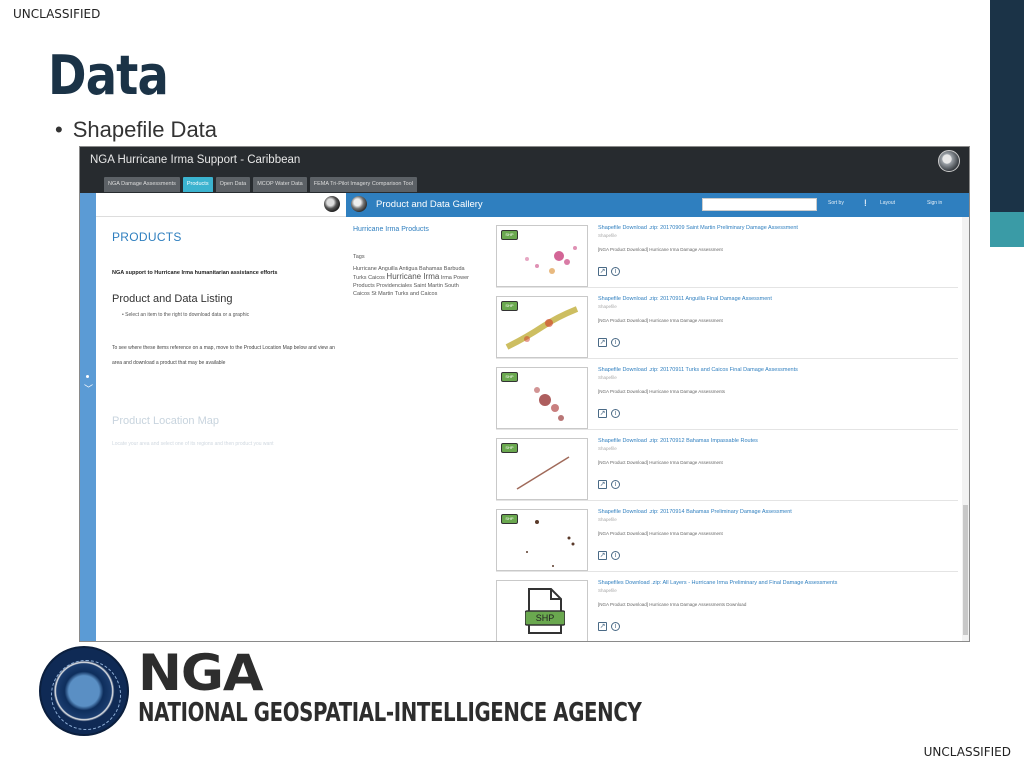  Describe the element at coordinates (88, 388) in the screenshot. I see `chevron-down-icon: ﹀` at that location.